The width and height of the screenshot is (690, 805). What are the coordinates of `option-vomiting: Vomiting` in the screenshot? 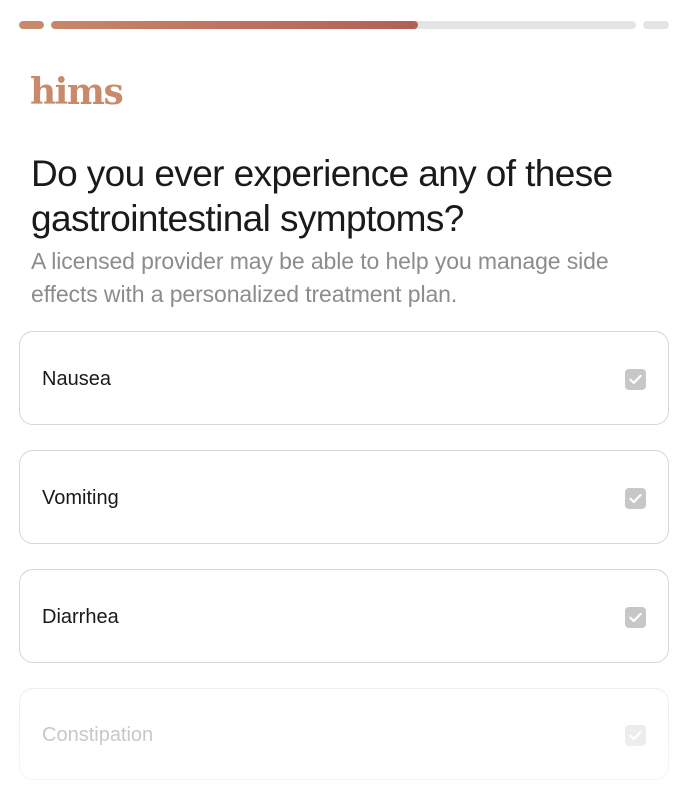 It's located at (344, 497).